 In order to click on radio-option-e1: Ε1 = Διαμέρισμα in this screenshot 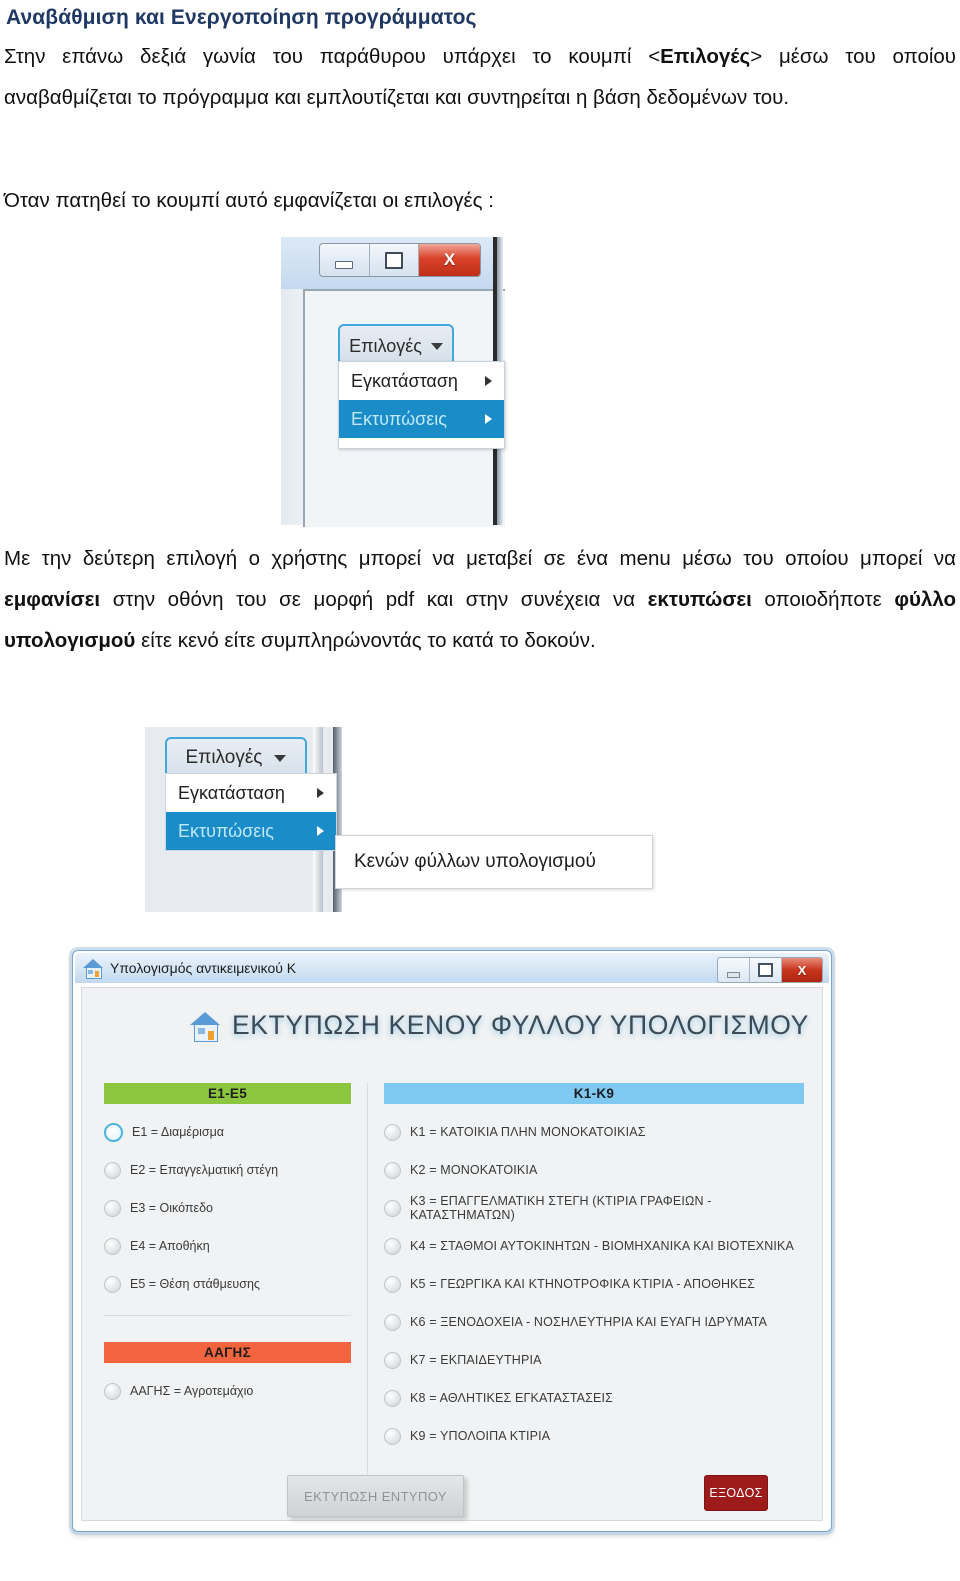, I will do `click(231, 1132)`.